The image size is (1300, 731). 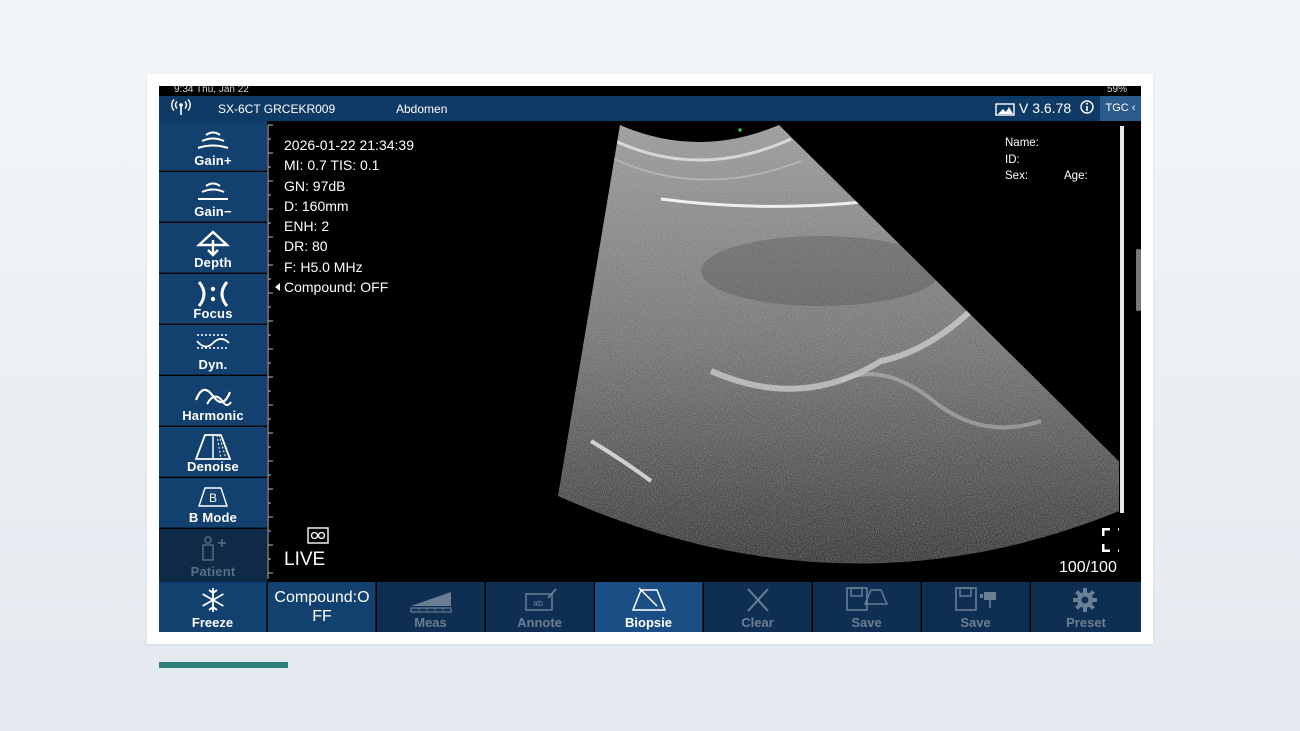 I want to click on denoise-label: Denoise, so click(x=213, y=466).